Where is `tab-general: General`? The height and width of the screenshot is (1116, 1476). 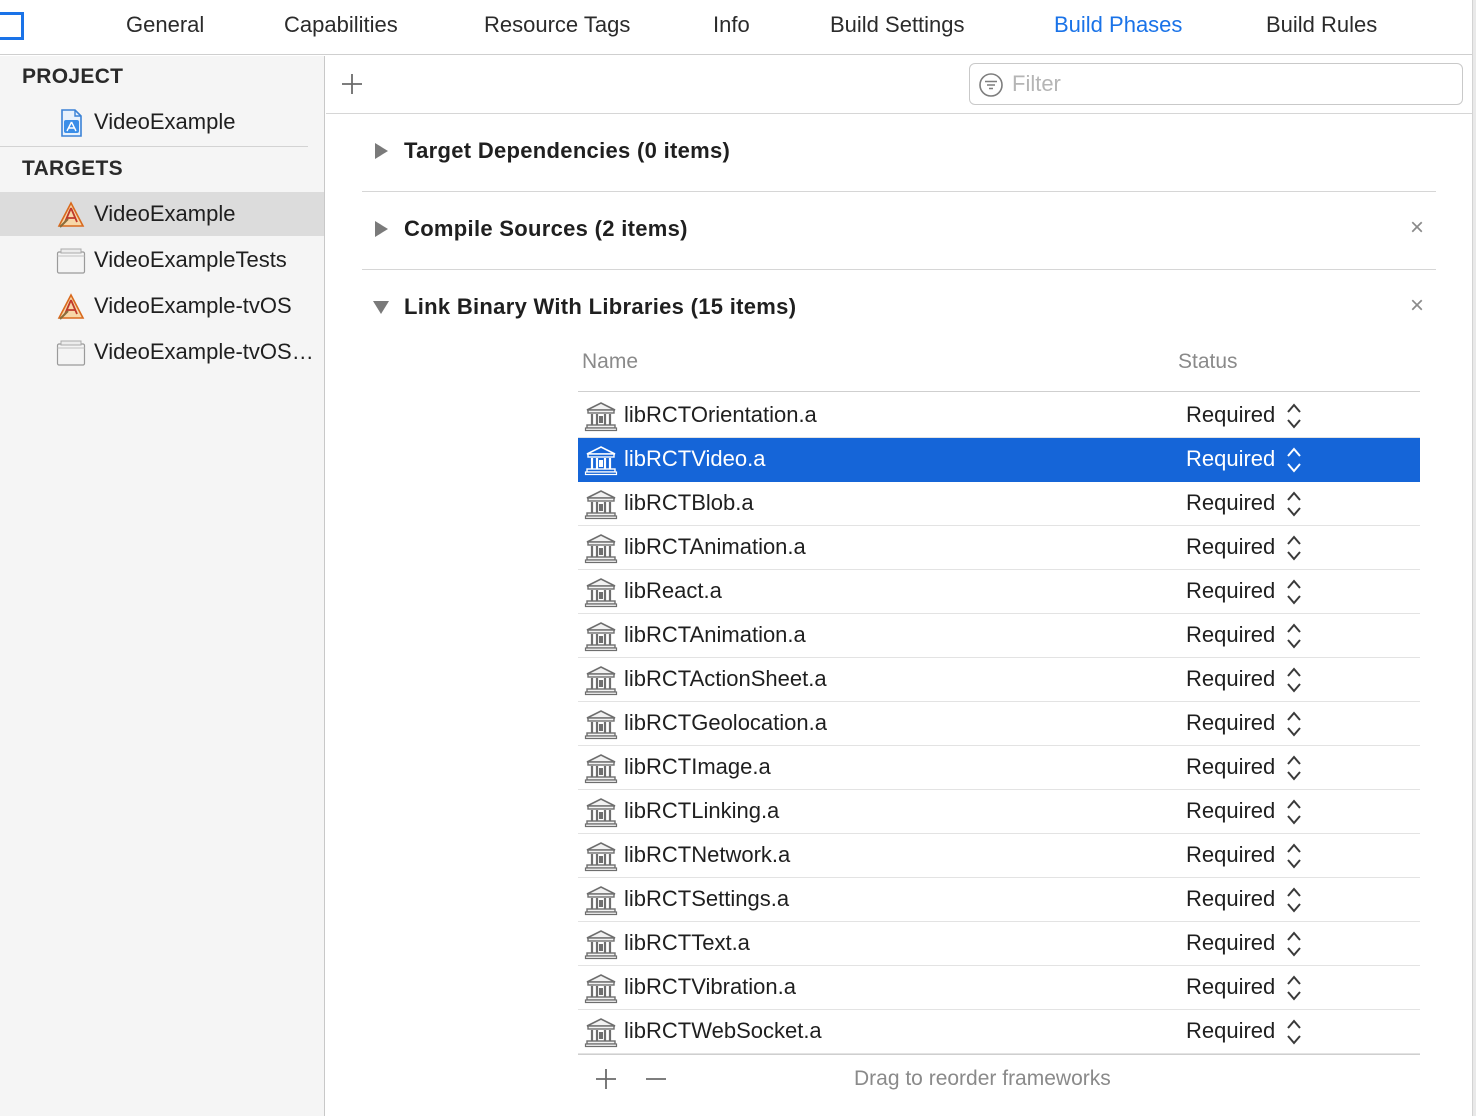
tab-general: General is located at coordinates (165, 25).